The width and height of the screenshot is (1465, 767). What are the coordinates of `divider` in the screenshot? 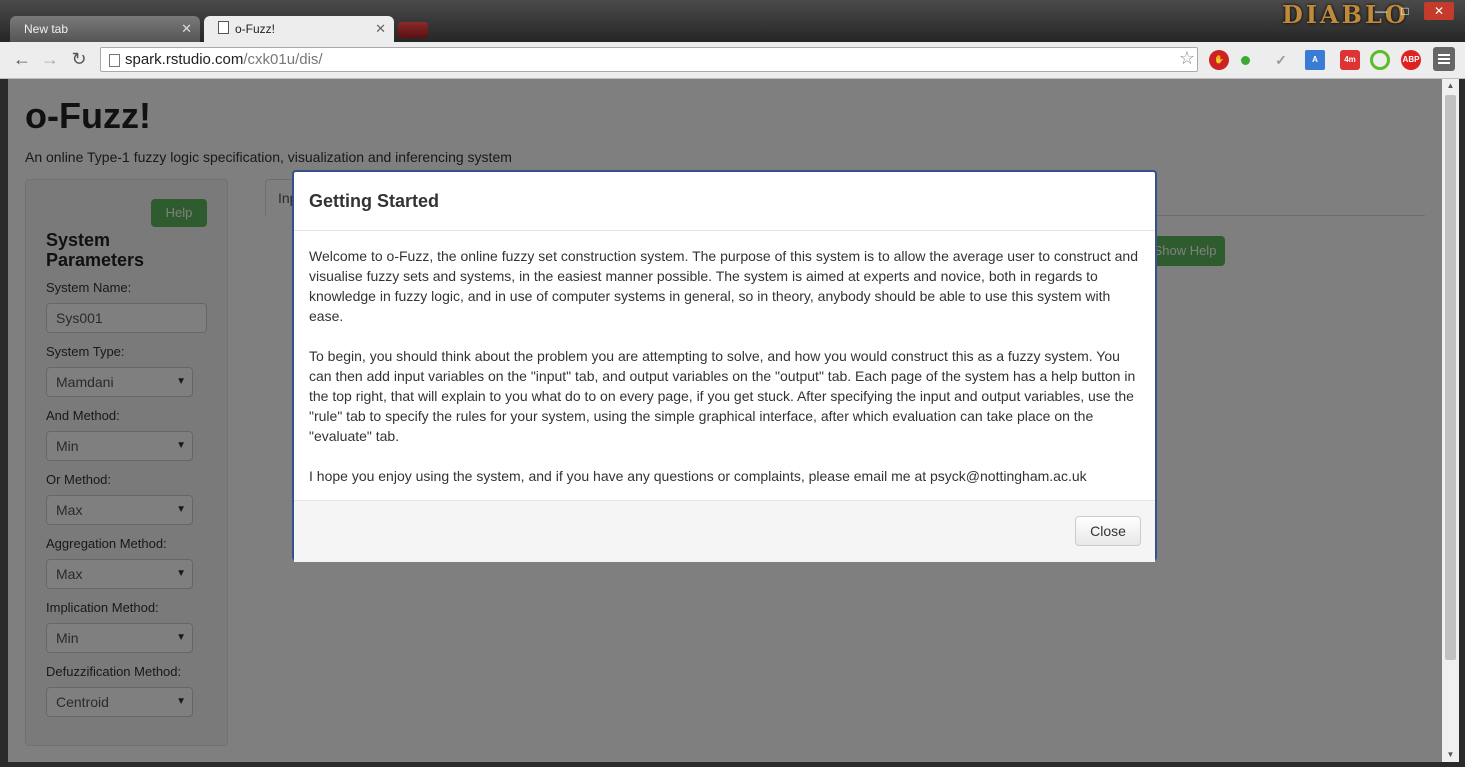 It's located at (724, 230).